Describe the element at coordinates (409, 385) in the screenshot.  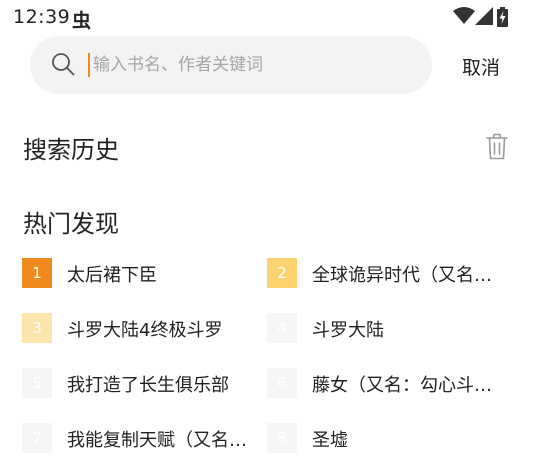
I see `book-title: 藤女（又名：勾心斗角）` at that location.